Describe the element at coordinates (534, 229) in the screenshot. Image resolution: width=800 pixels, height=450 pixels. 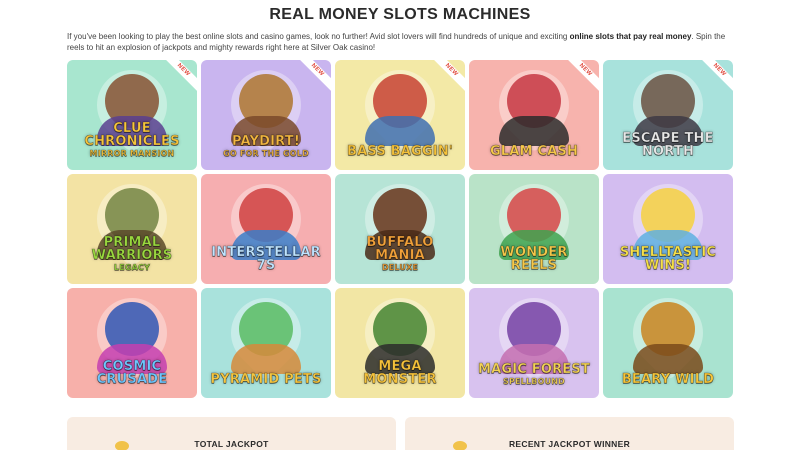
I see `game-tile: Wonder Reels` at that location.